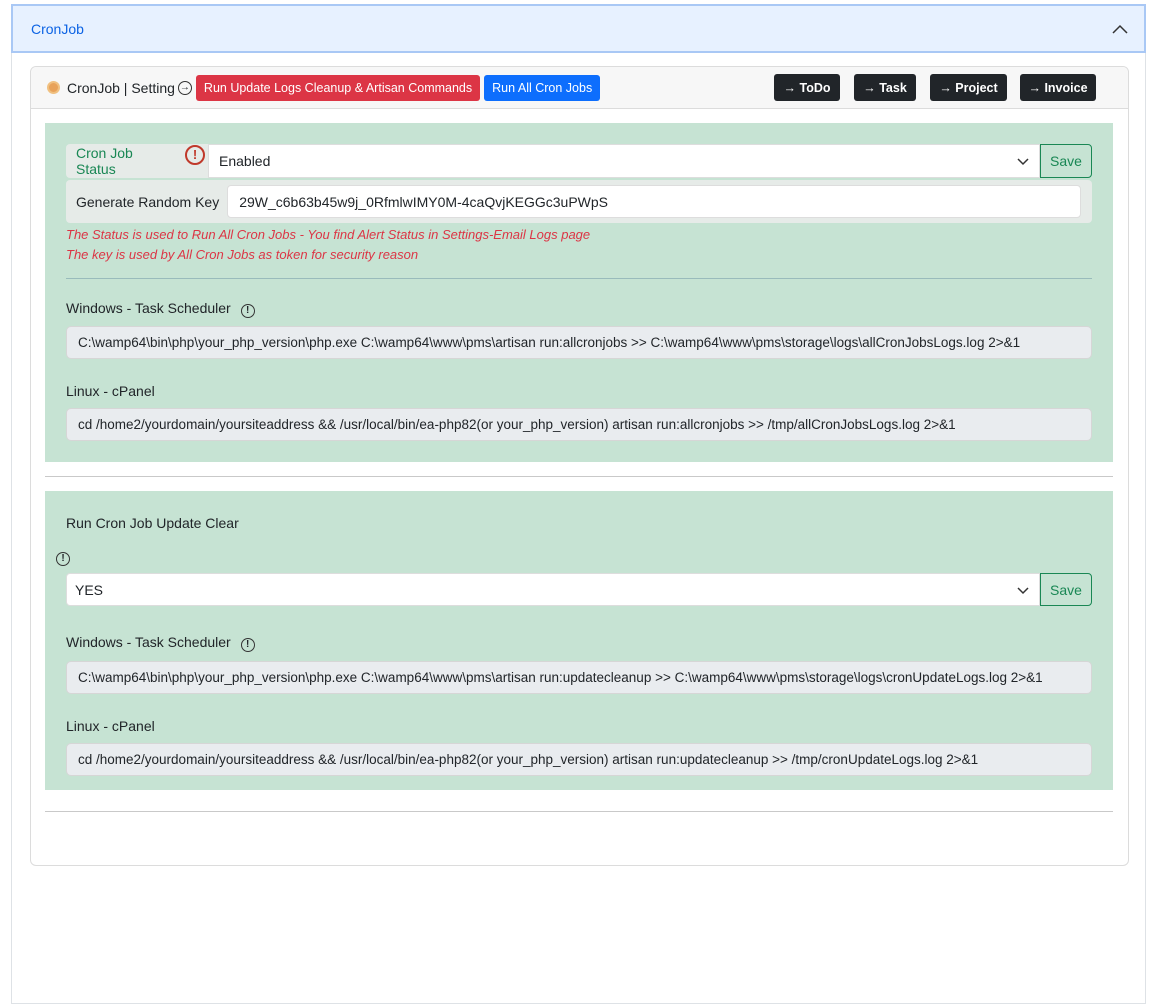  Describe the element at coordinates (57, 28) in the screenshot. I see `accordion-title: CronJob` at that location.